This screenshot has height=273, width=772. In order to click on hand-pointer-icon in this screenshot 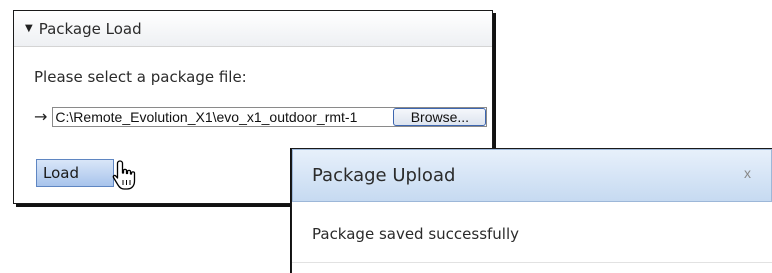, I will do `click(124, 175)`.